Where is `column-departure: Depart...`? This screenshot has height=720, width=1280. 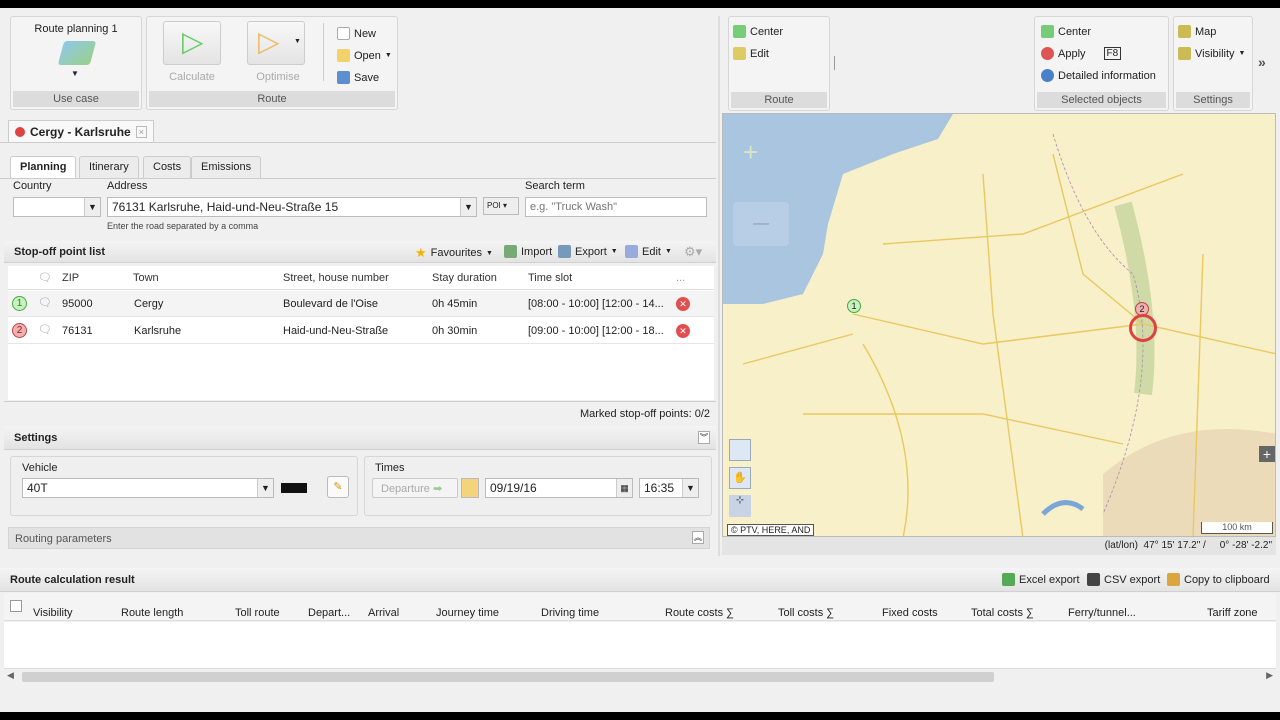
column-departure: Depart... is located at coordinates (329, 613).